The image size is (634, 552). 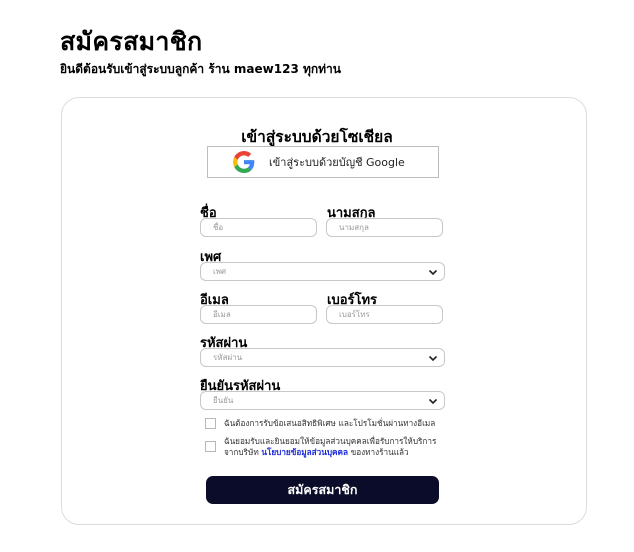 What do you see at coordinates (322, 400) in the screenshot?
I see `confirm-password-input: ยืนยัน` at bounding box center [322, 400].